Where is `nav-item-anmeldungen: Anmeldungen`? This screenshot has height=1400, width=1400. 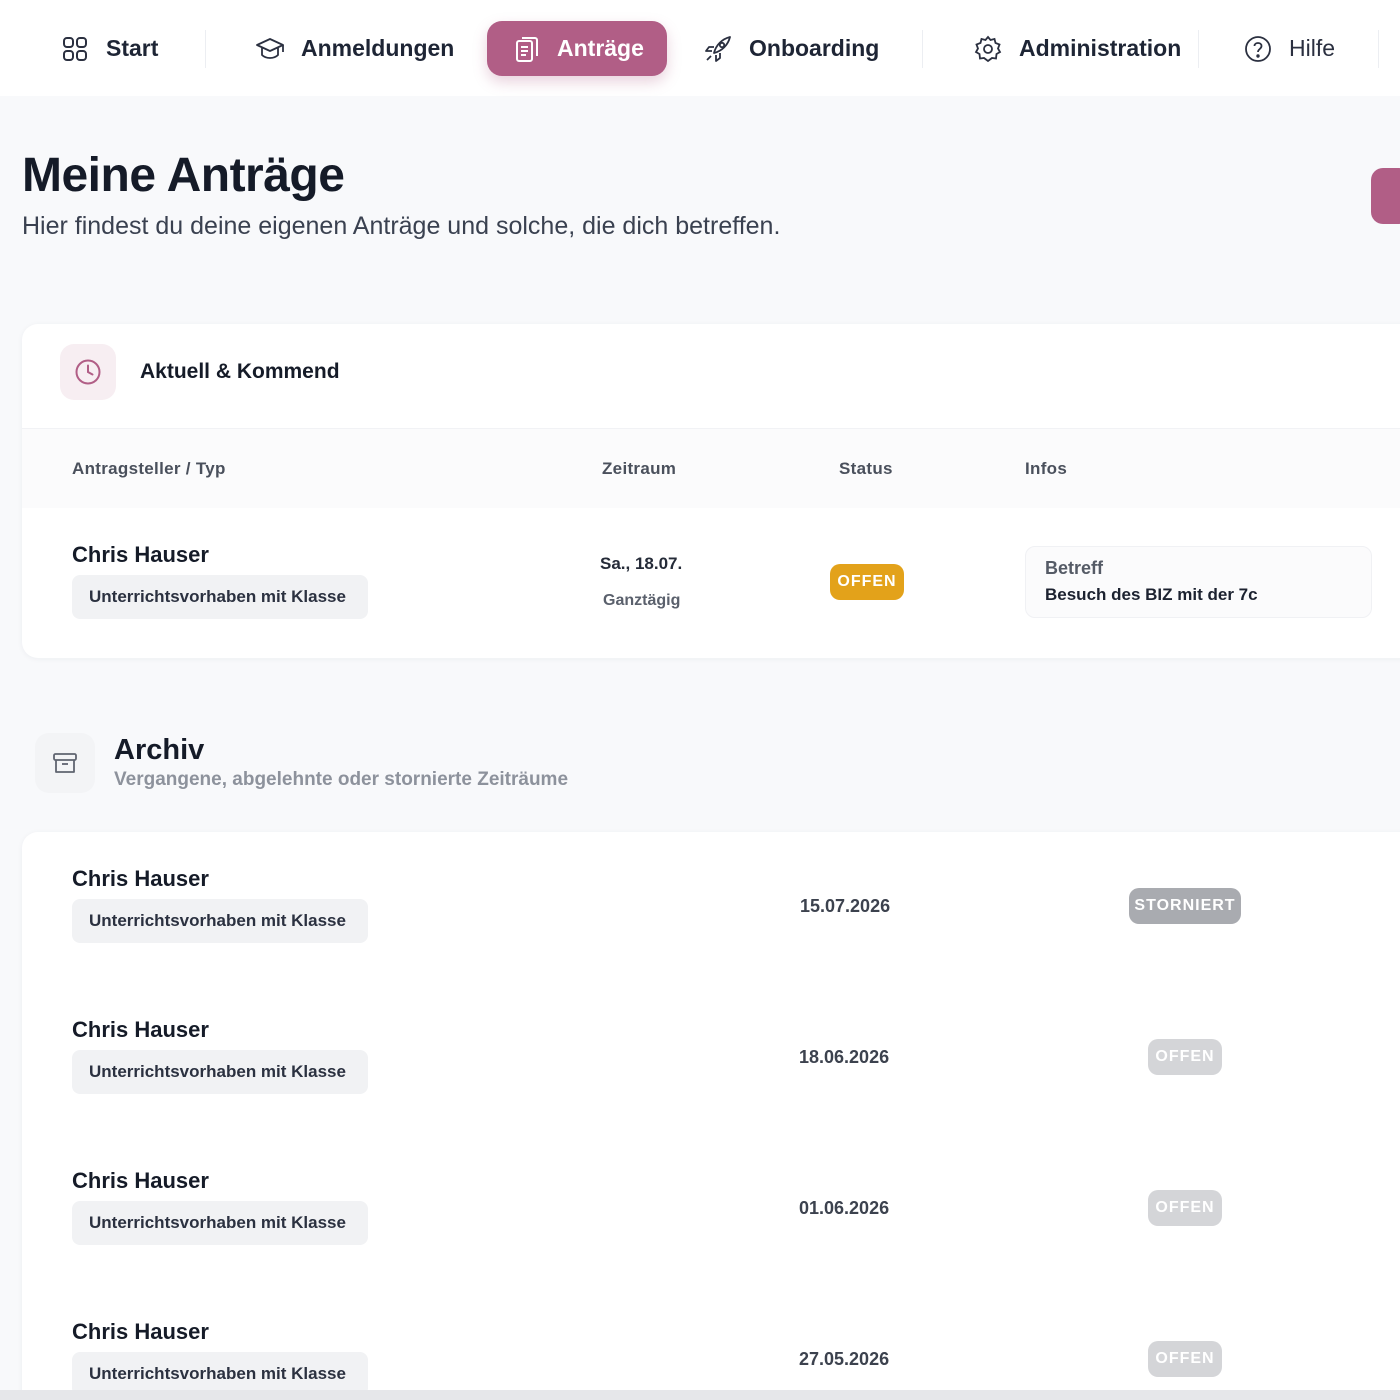
nav-item-anmeldungen: Anmeldungen is located at coordinates (354, 48).